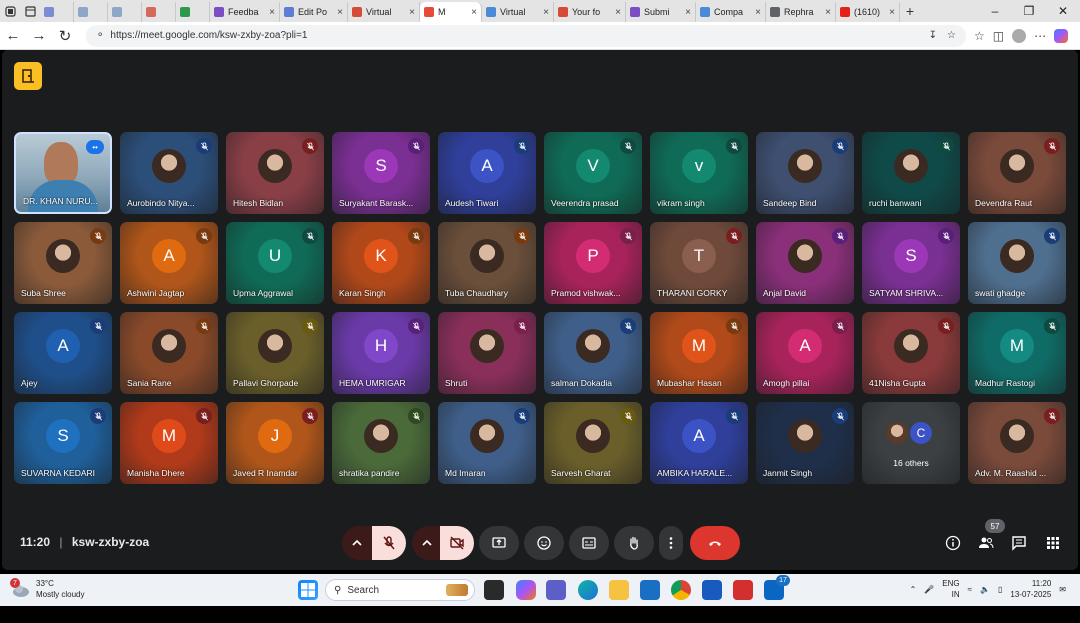 Image resolution: width=1080 pixels, height=623 pixels. I want to click on participant-tile: M Mubashar Hasan, so click(699, 353).